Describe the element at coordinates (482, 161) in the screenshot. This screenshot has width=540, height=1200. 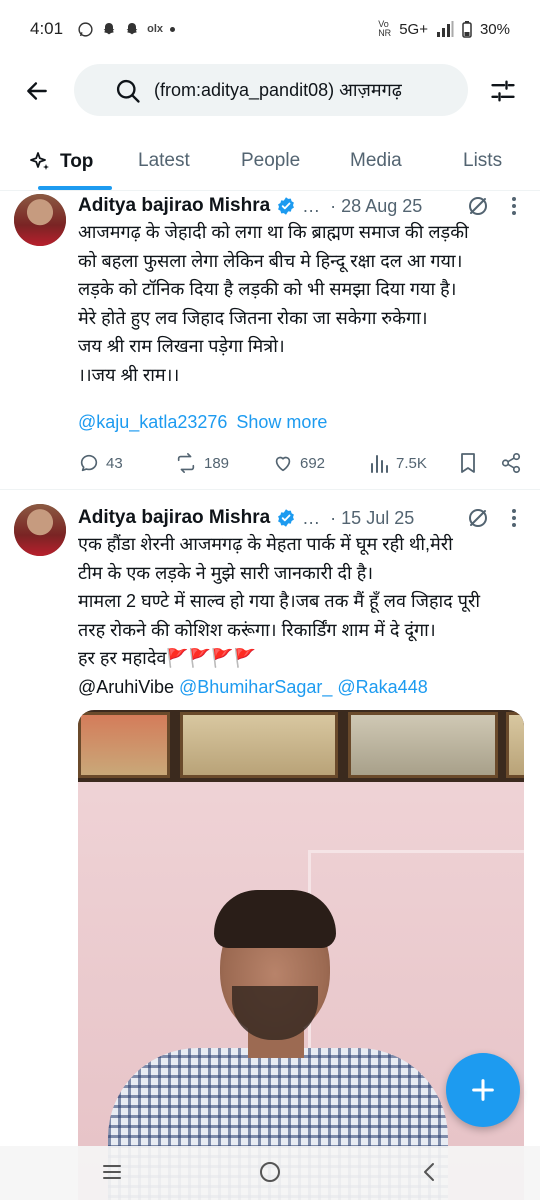
I see `tab-lists: Lists` at that location.